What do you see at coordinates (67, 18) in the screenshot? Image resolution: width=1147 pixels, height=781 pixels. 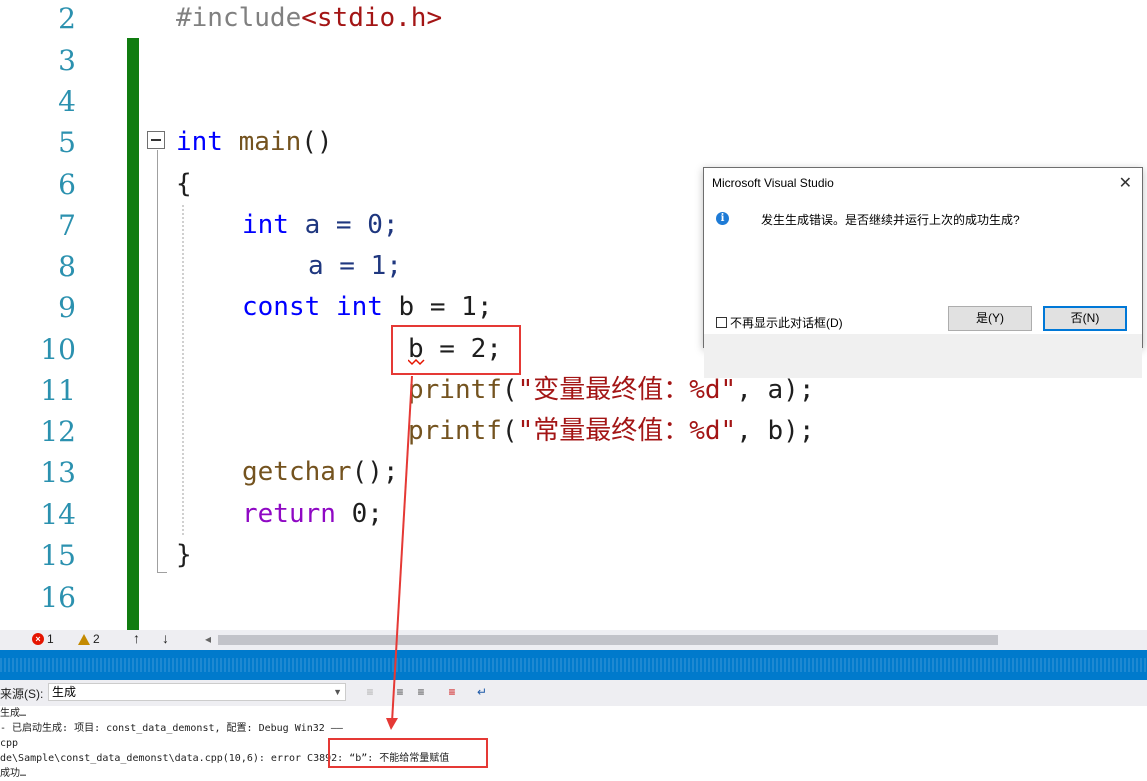 I see `line-number: 2` at bounding box center [67, 18].